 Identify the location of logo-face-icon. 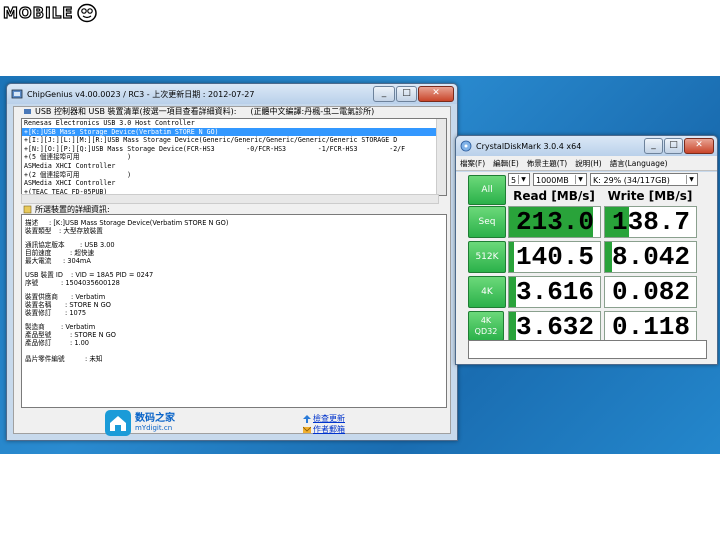
(86, 13).